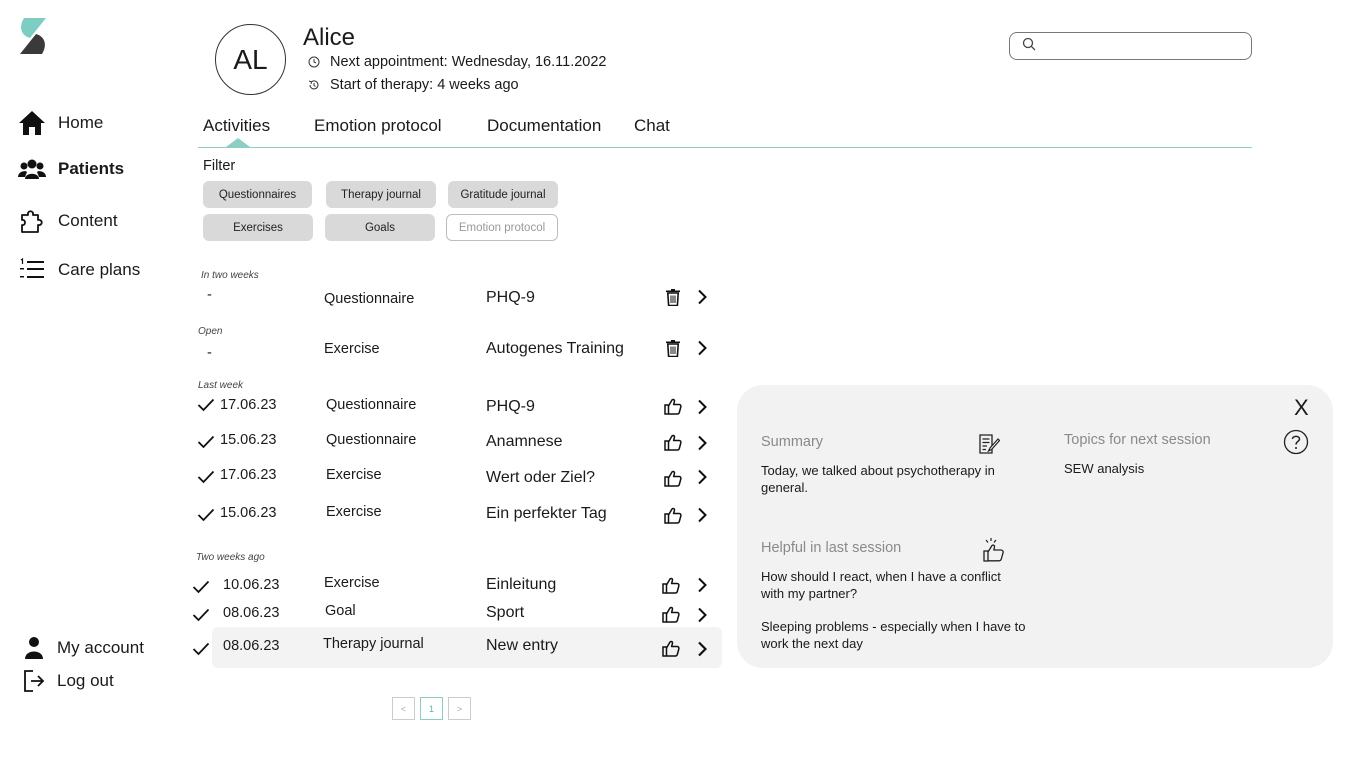  What do you see at coordinates (1296, 442) in the screenshot?
I see `question-icon` at bounding box center [1296, 442].